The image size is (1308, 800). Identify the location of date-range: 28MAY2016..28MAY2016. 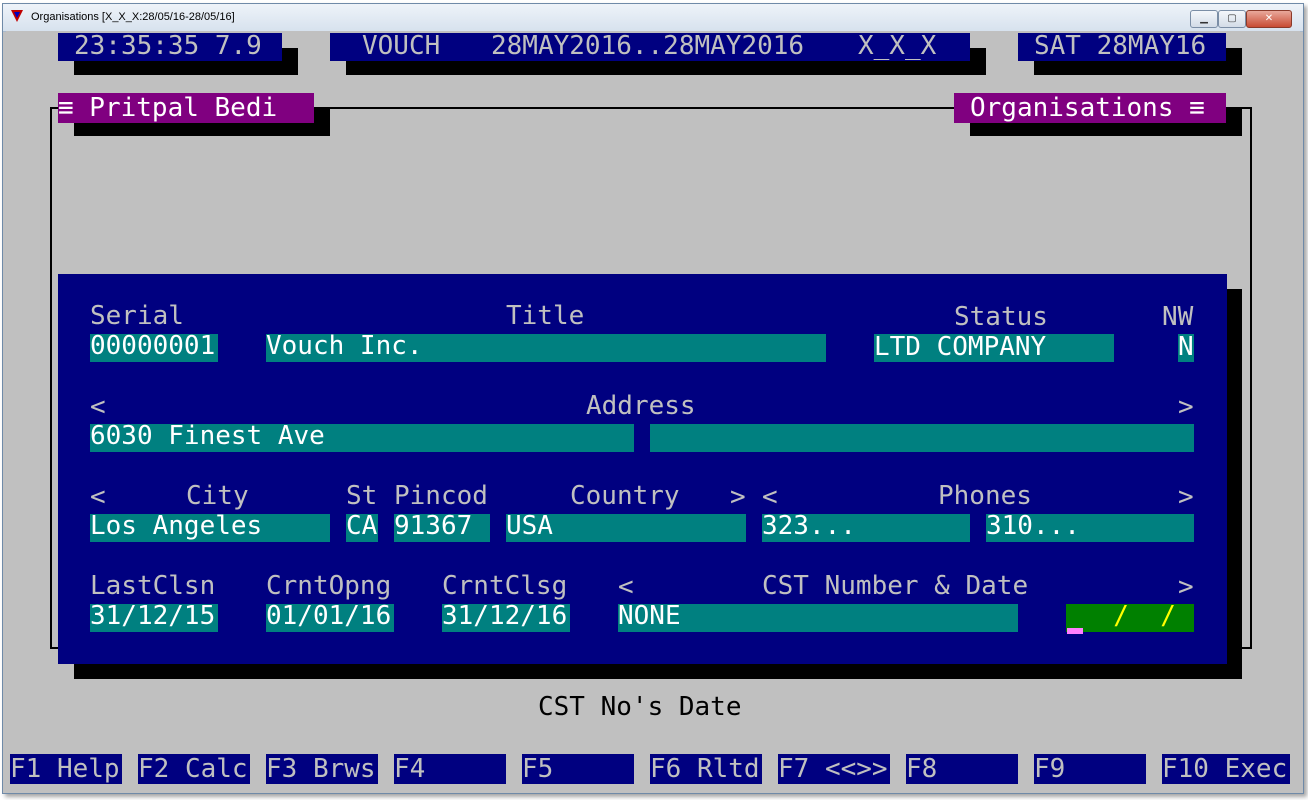
(648, 46).